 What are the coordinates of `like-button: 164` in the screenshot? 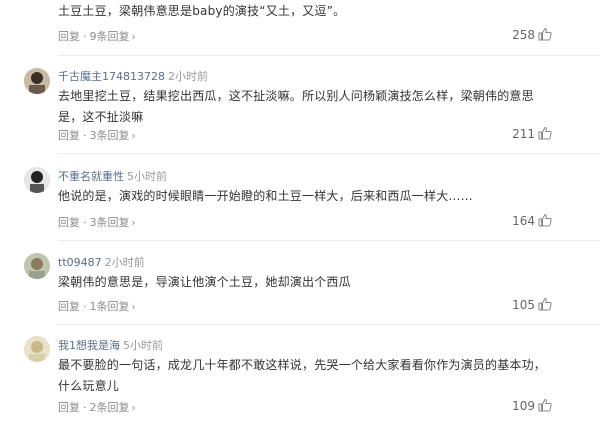 It's located at (532, 221).